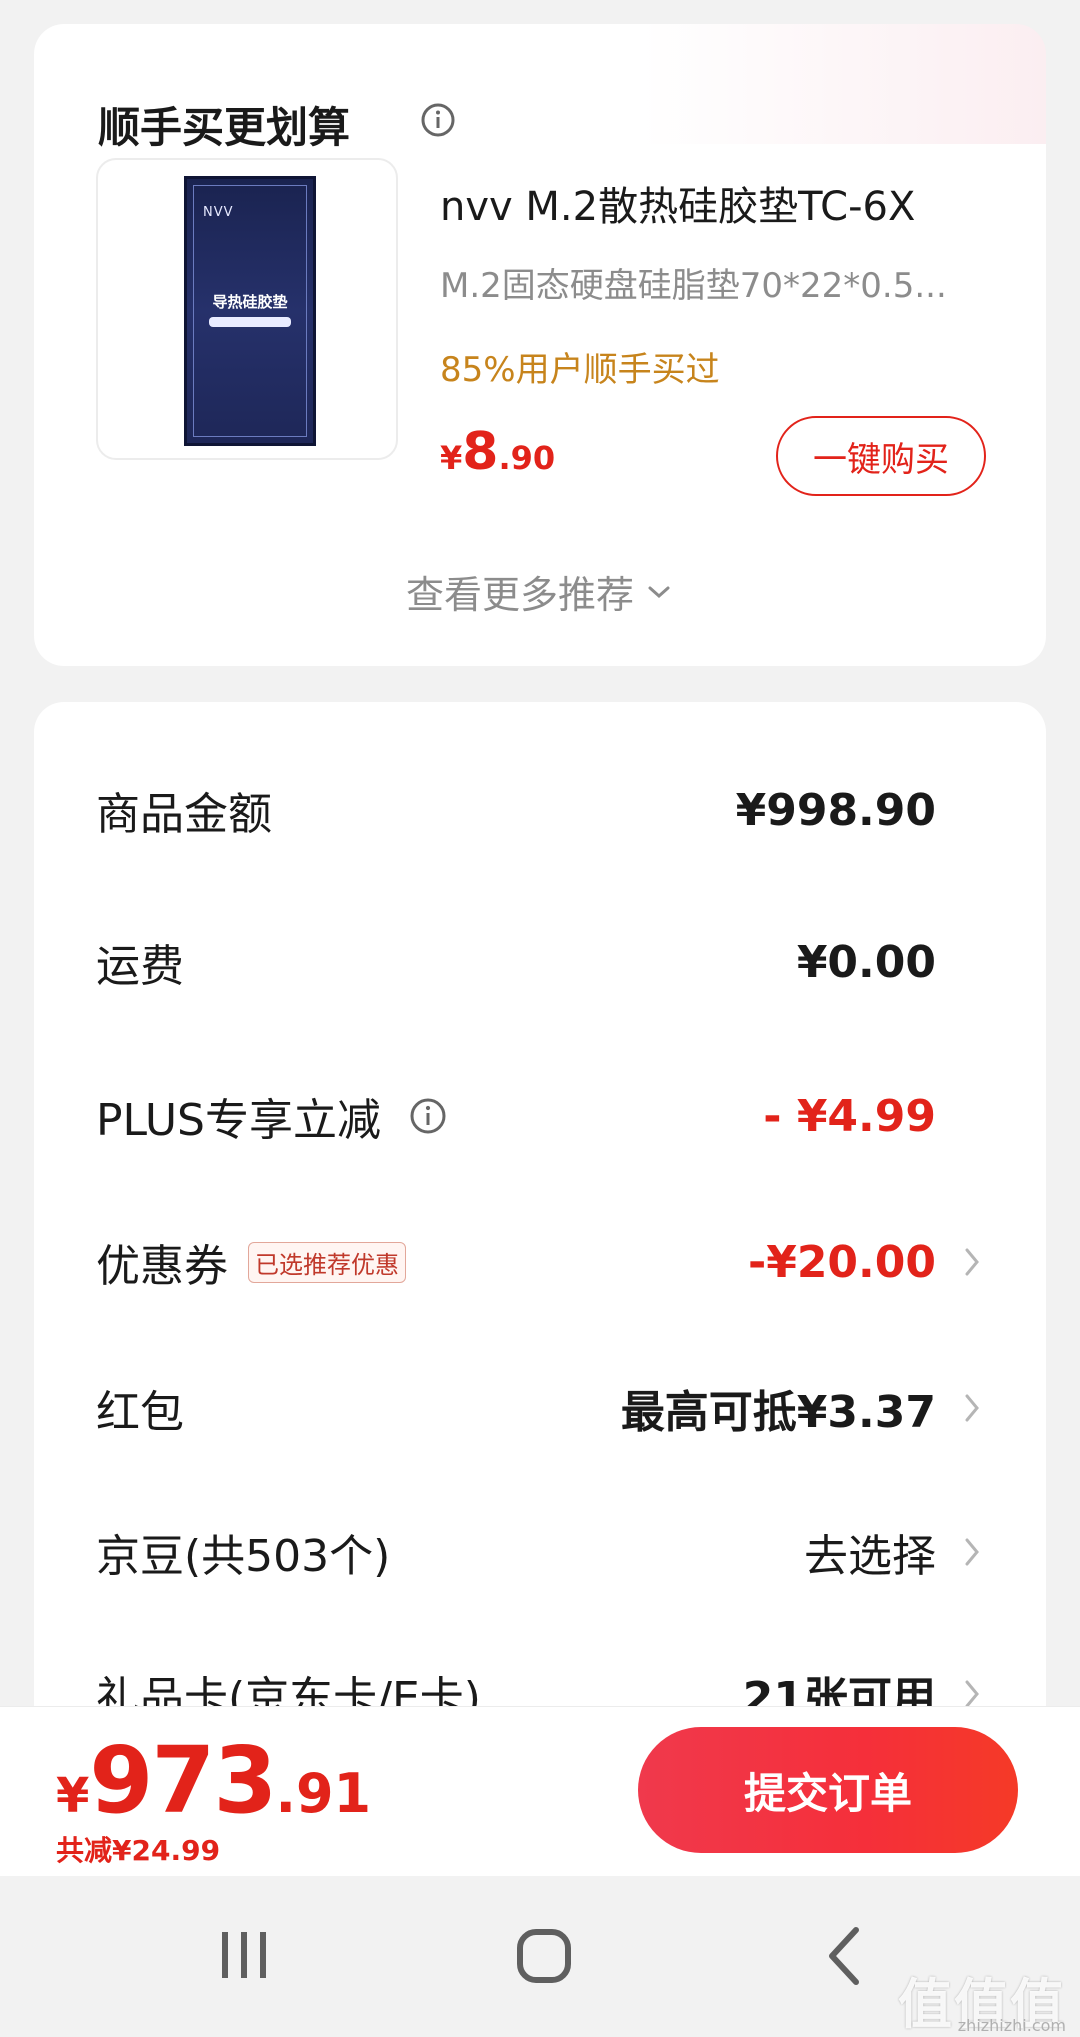  Describe the element at coordinates (1011, 2025) in the screenshot. I see `watermark-url: zhizhizhi.com` at that location.